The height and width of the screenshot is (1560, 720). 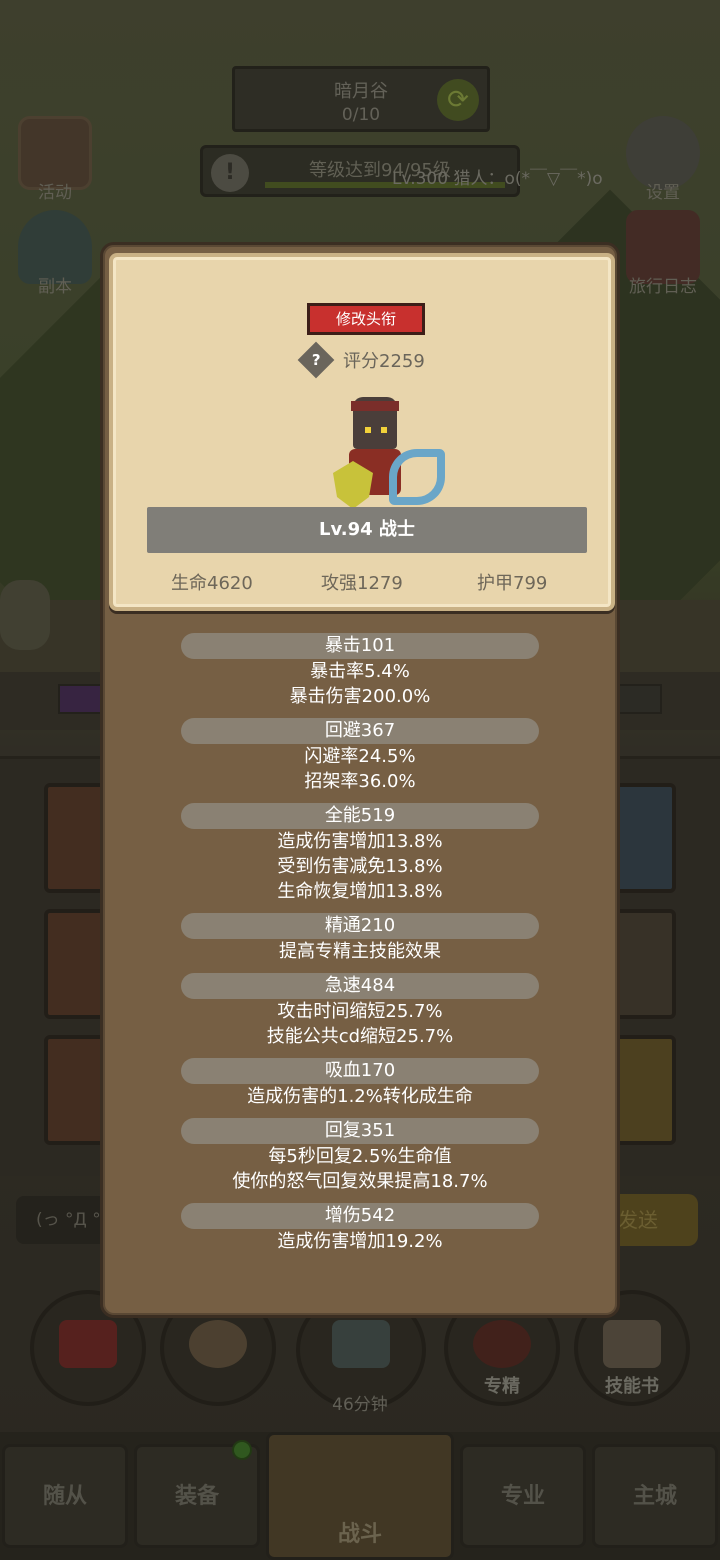 I want to click on stat-detail-line: 暴击率5.4%, so click(x=360, y=671).